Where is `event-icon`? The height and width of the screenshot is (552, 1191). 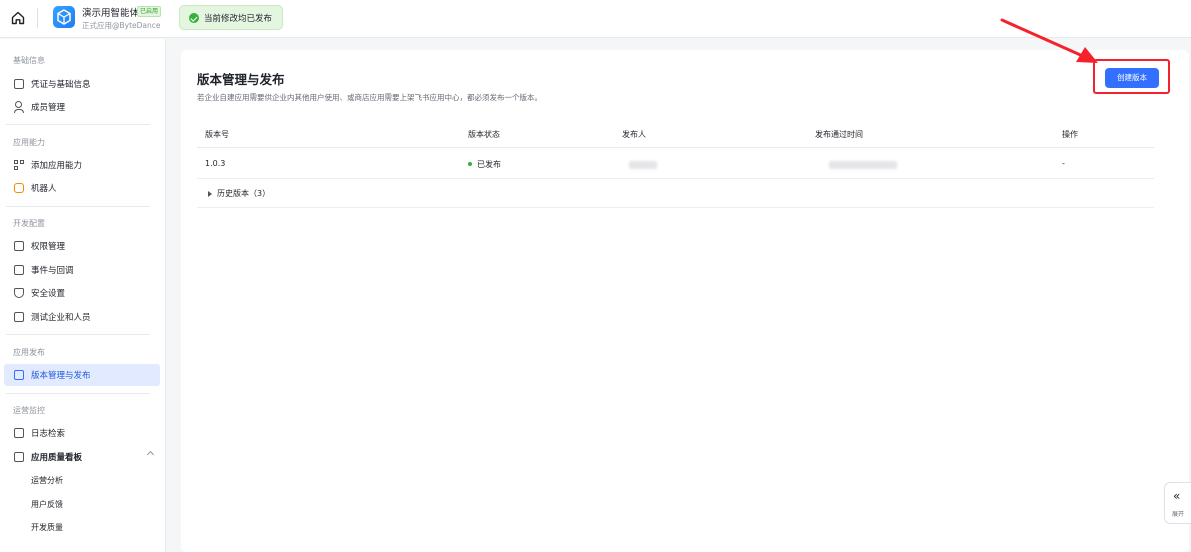 event-icon is located at coordinates (19, 270).